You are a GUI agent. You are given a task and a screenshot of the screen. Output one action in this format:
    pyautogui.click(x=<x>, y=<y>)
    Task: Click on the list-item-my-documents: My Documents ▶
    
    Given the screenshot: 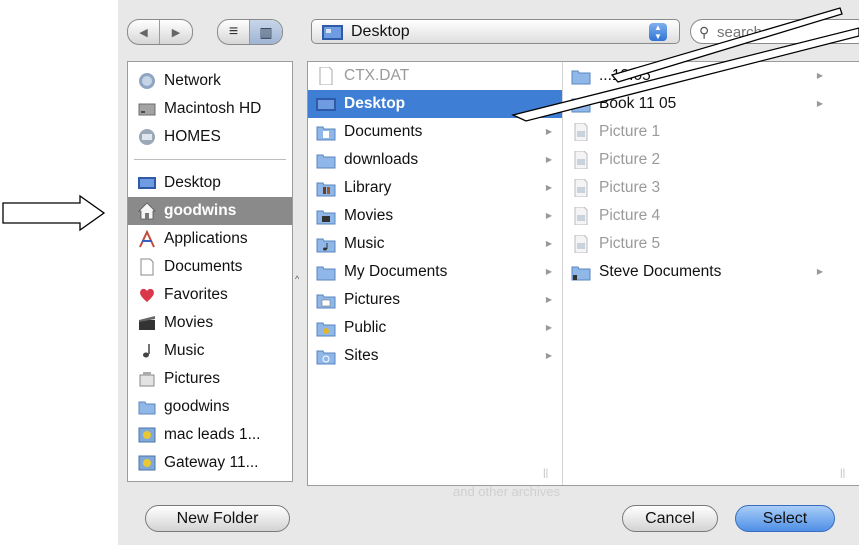 What is the action you would take?
    pyautogui.click(x=435, y=272)
    